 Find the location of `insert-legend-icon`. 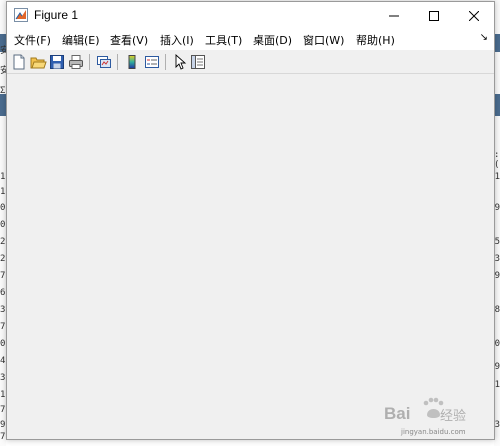

insert-legend-icon is located at coordinates (152, 62).